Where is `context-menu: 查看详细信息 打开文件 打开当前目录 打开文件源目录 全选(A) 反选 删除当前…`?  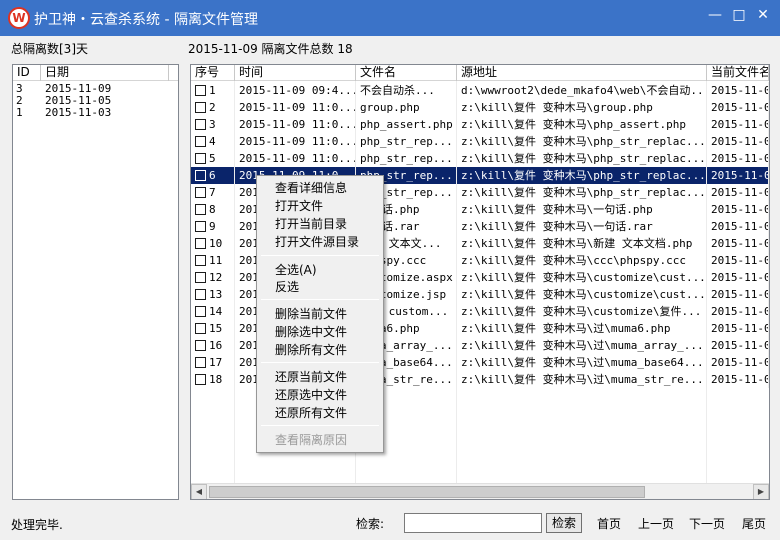 context-menu: 查看详细信息 打开文件 打开当前目录 打开文件源目录 全选(A) 反选 删除当前… is located at coordinates (320, 314).